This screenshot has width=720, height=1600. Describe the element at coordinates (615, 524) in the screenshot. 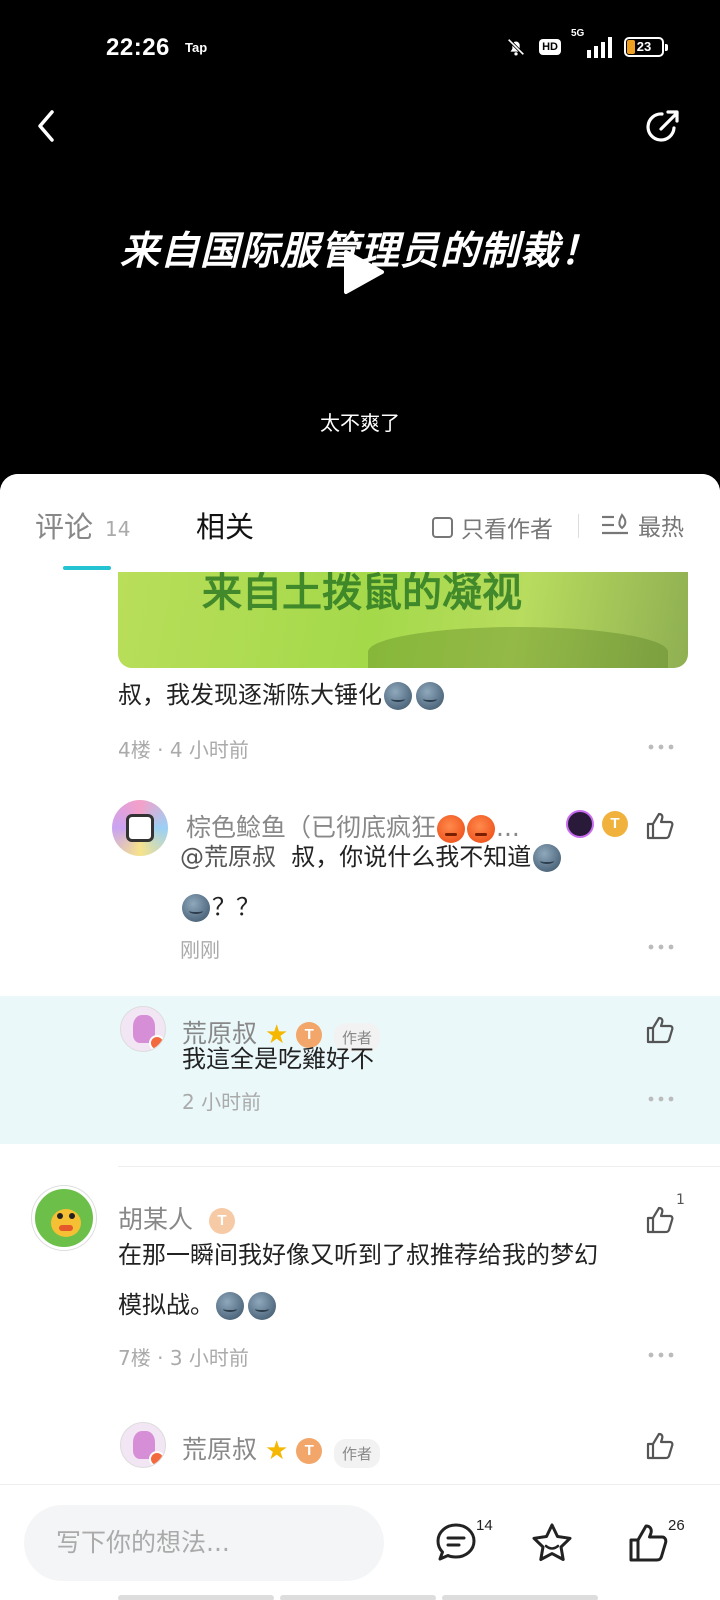

I see `sort-icon` at that location.